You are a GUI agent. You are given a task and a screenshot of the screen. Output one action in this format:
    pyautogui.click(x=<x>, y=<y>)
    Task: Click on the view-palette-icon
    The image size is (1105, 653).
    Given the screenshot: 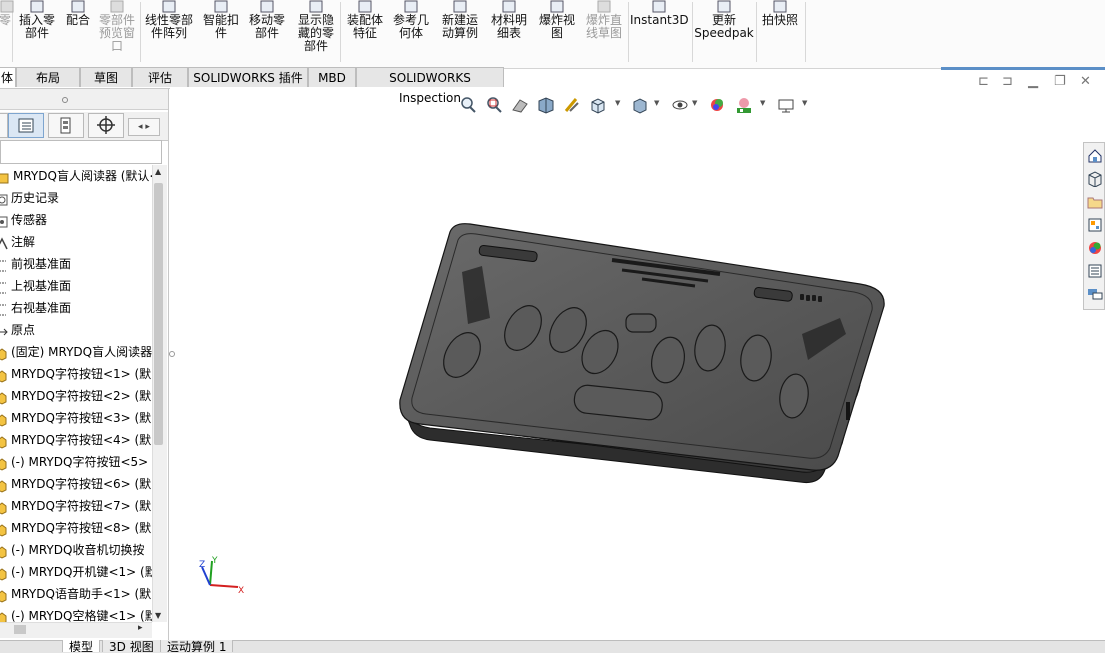 What is the action you would take?
    pyautogui.click(x=1095, y=225)
    